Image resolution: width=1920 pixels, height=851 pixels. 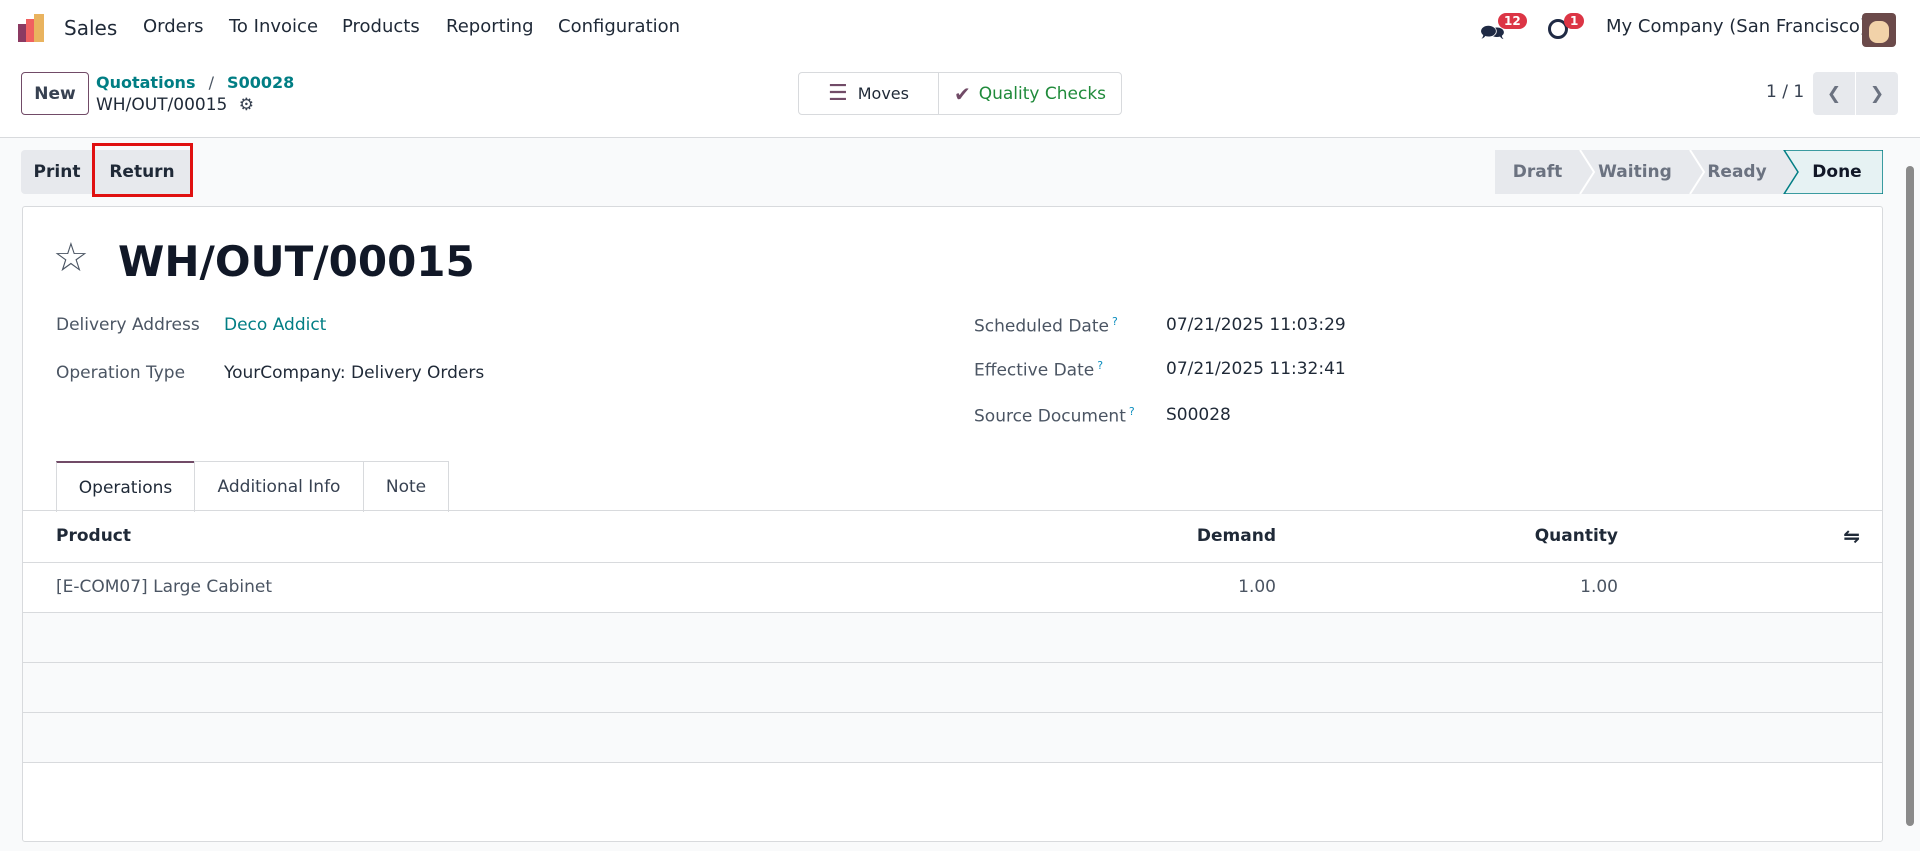 What do you see at coordinates (1034, 370) in the screenshot?
I see `effective-date-label: Effective Date` at bounding box center [1034, 370].